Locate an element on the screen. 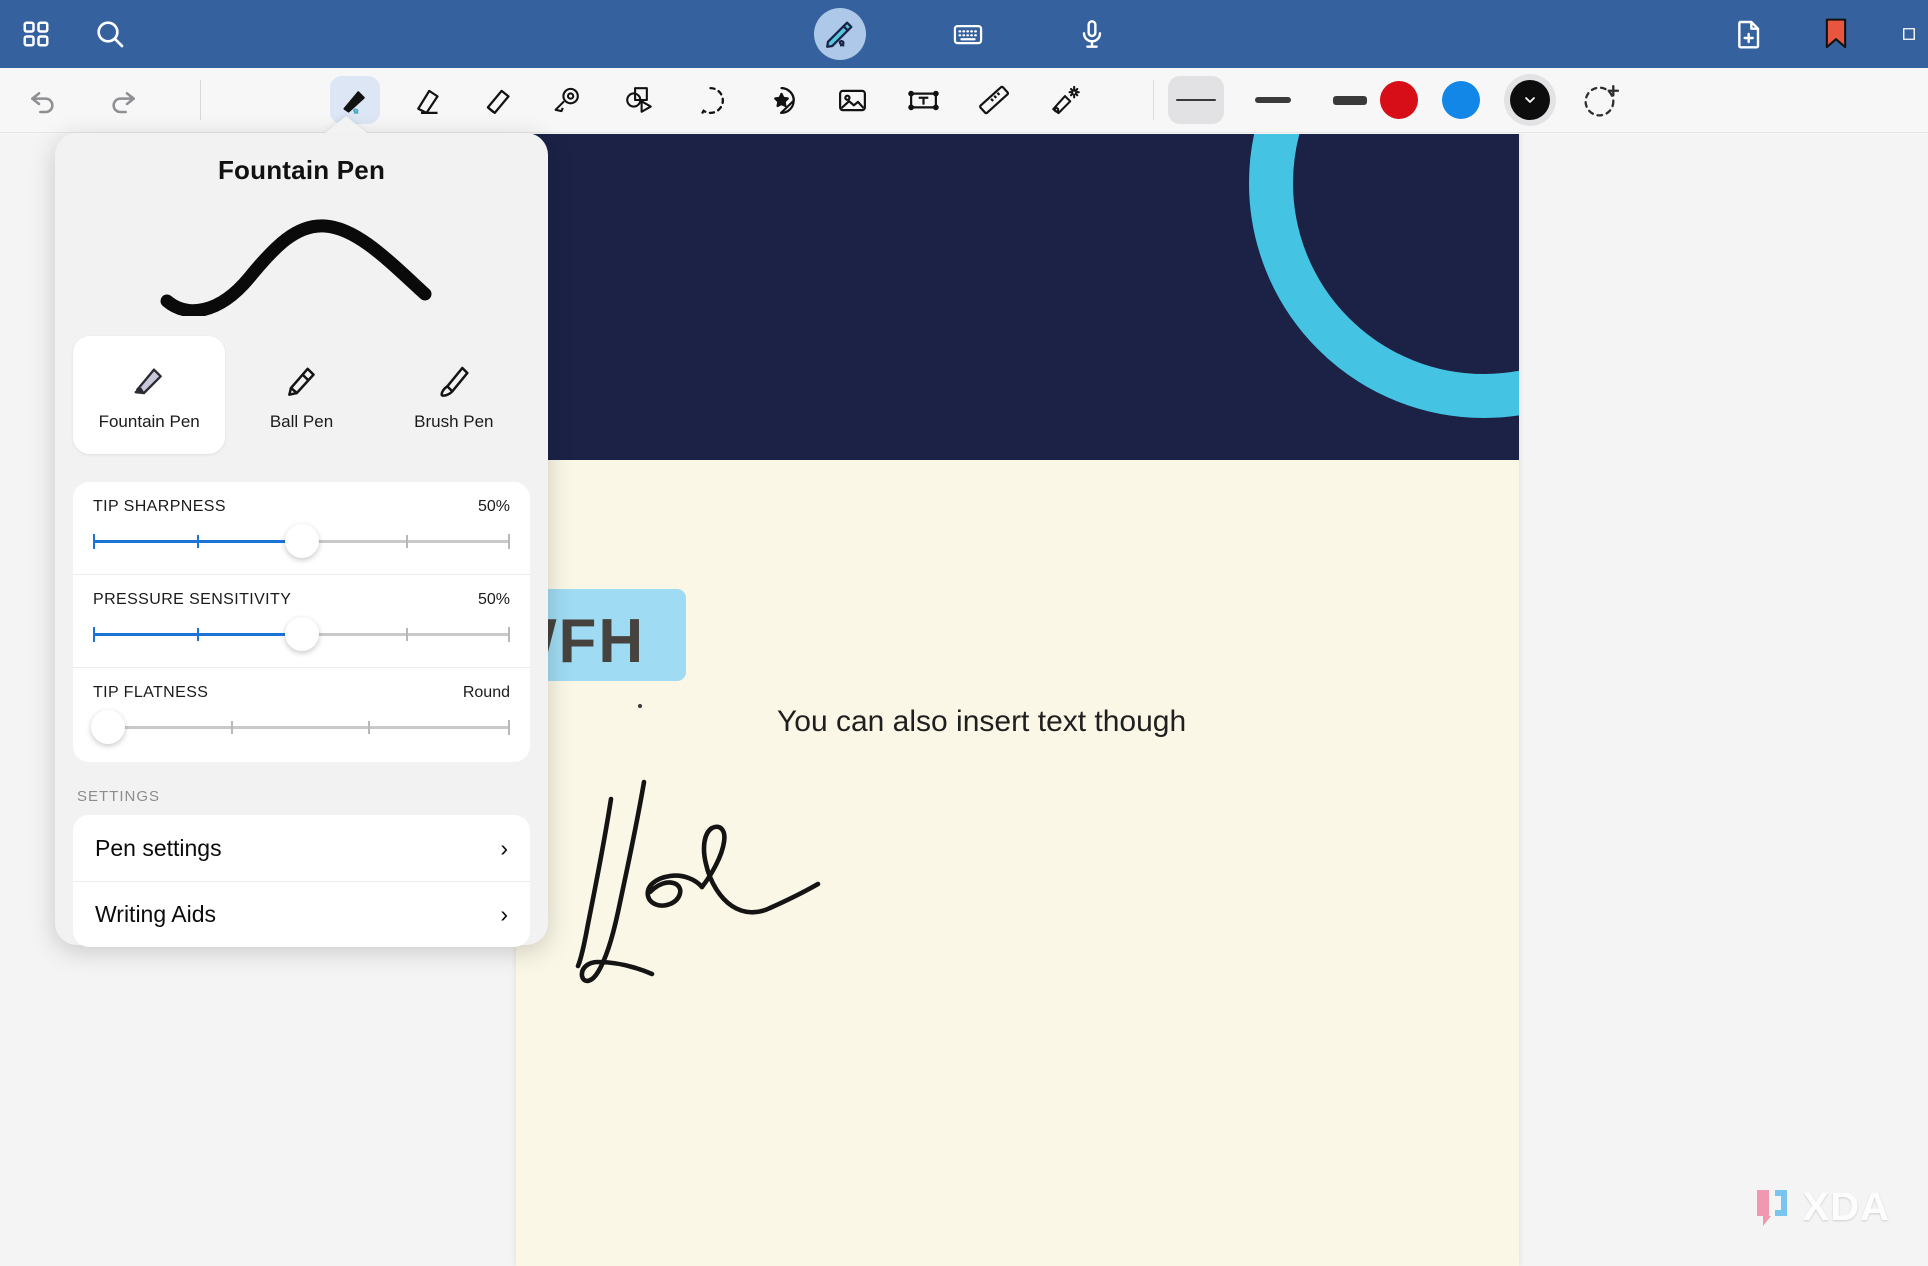 The width and height of the screenshot is (1928, 1266). stroke-width-group is located at coordinates (1273, 100).